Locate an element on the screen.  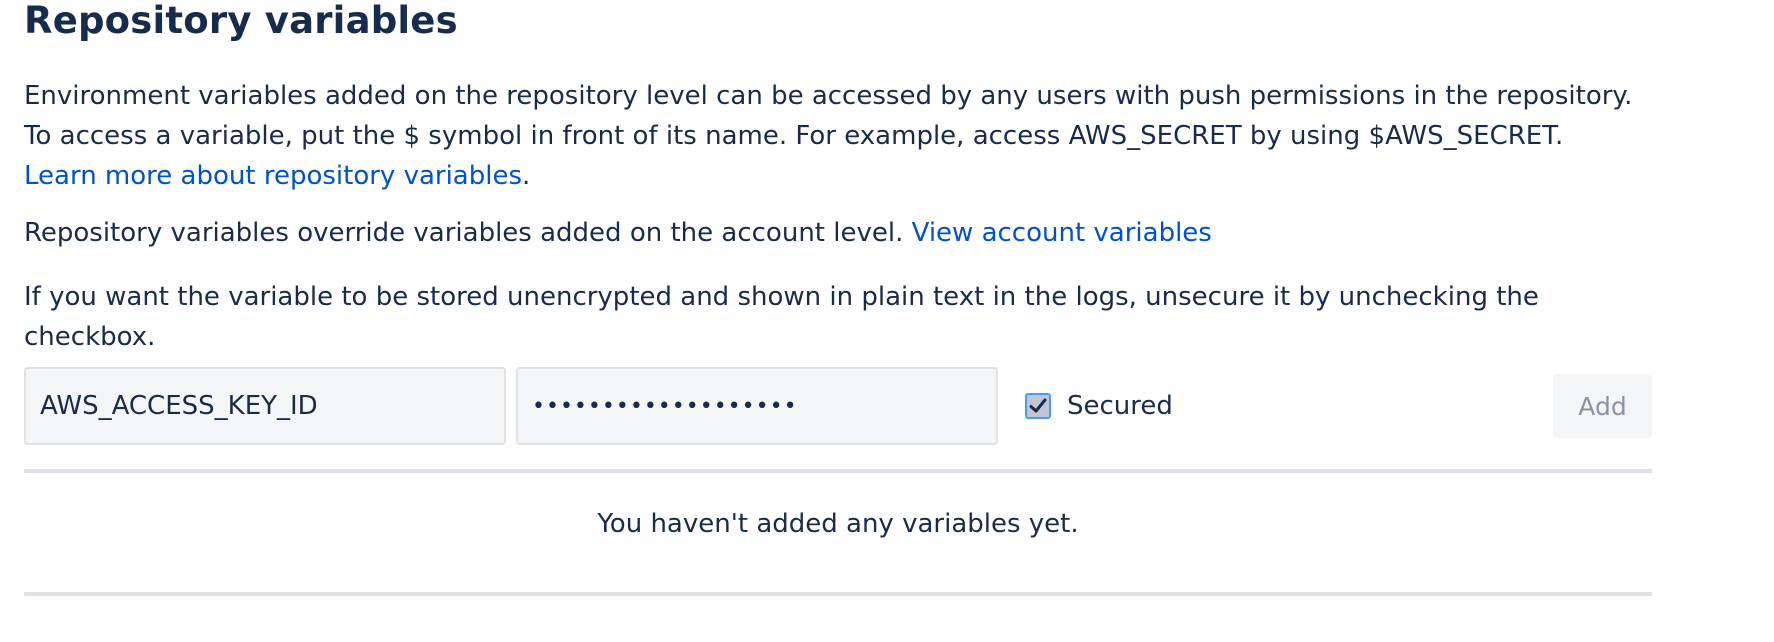
add-button: Add is located at coordinates (1602, 406).